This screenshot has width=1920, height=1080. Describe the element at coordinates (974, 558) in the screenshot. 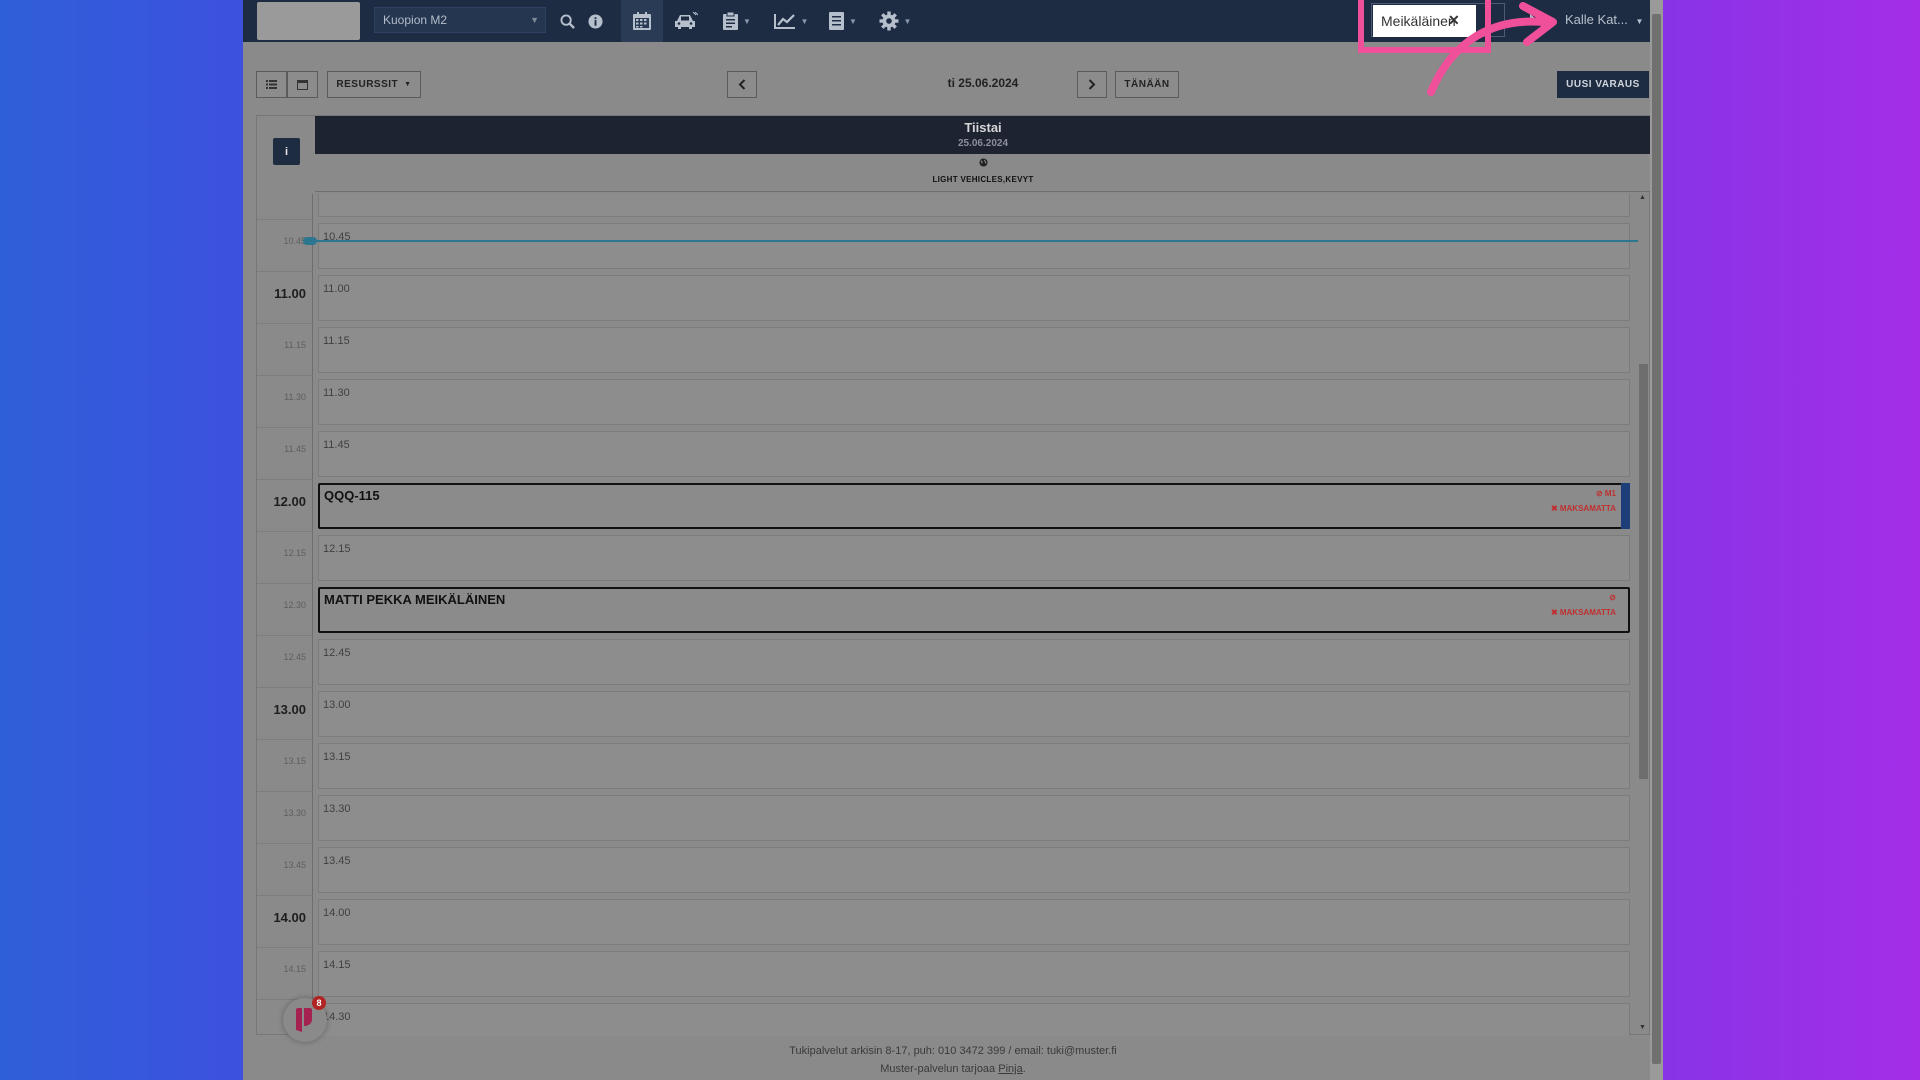

I see `time-slot: 12.15` at that location.